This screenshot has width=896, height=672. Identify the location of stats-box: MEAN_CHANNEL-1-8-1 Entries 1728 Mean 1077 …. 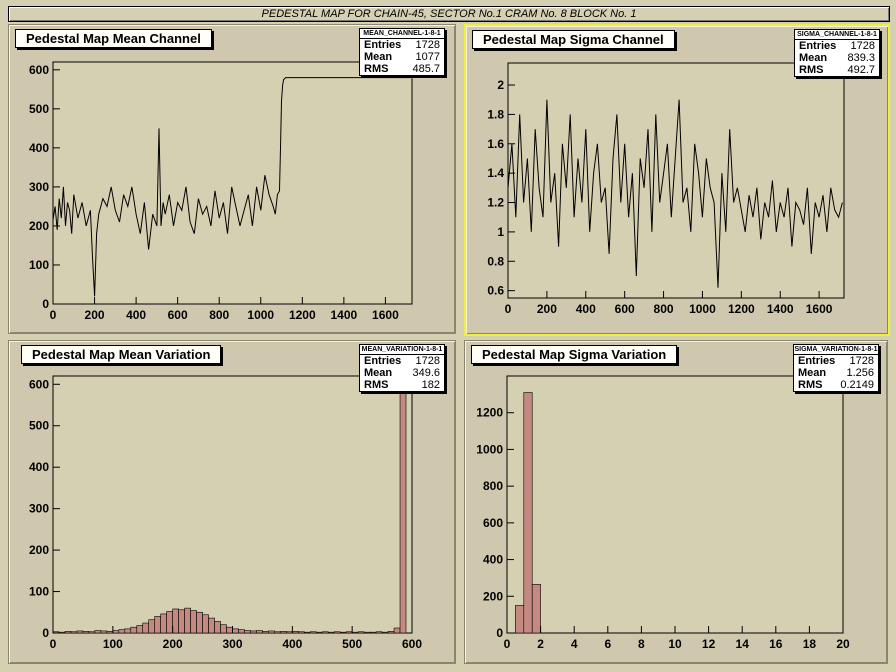
(402, 52).